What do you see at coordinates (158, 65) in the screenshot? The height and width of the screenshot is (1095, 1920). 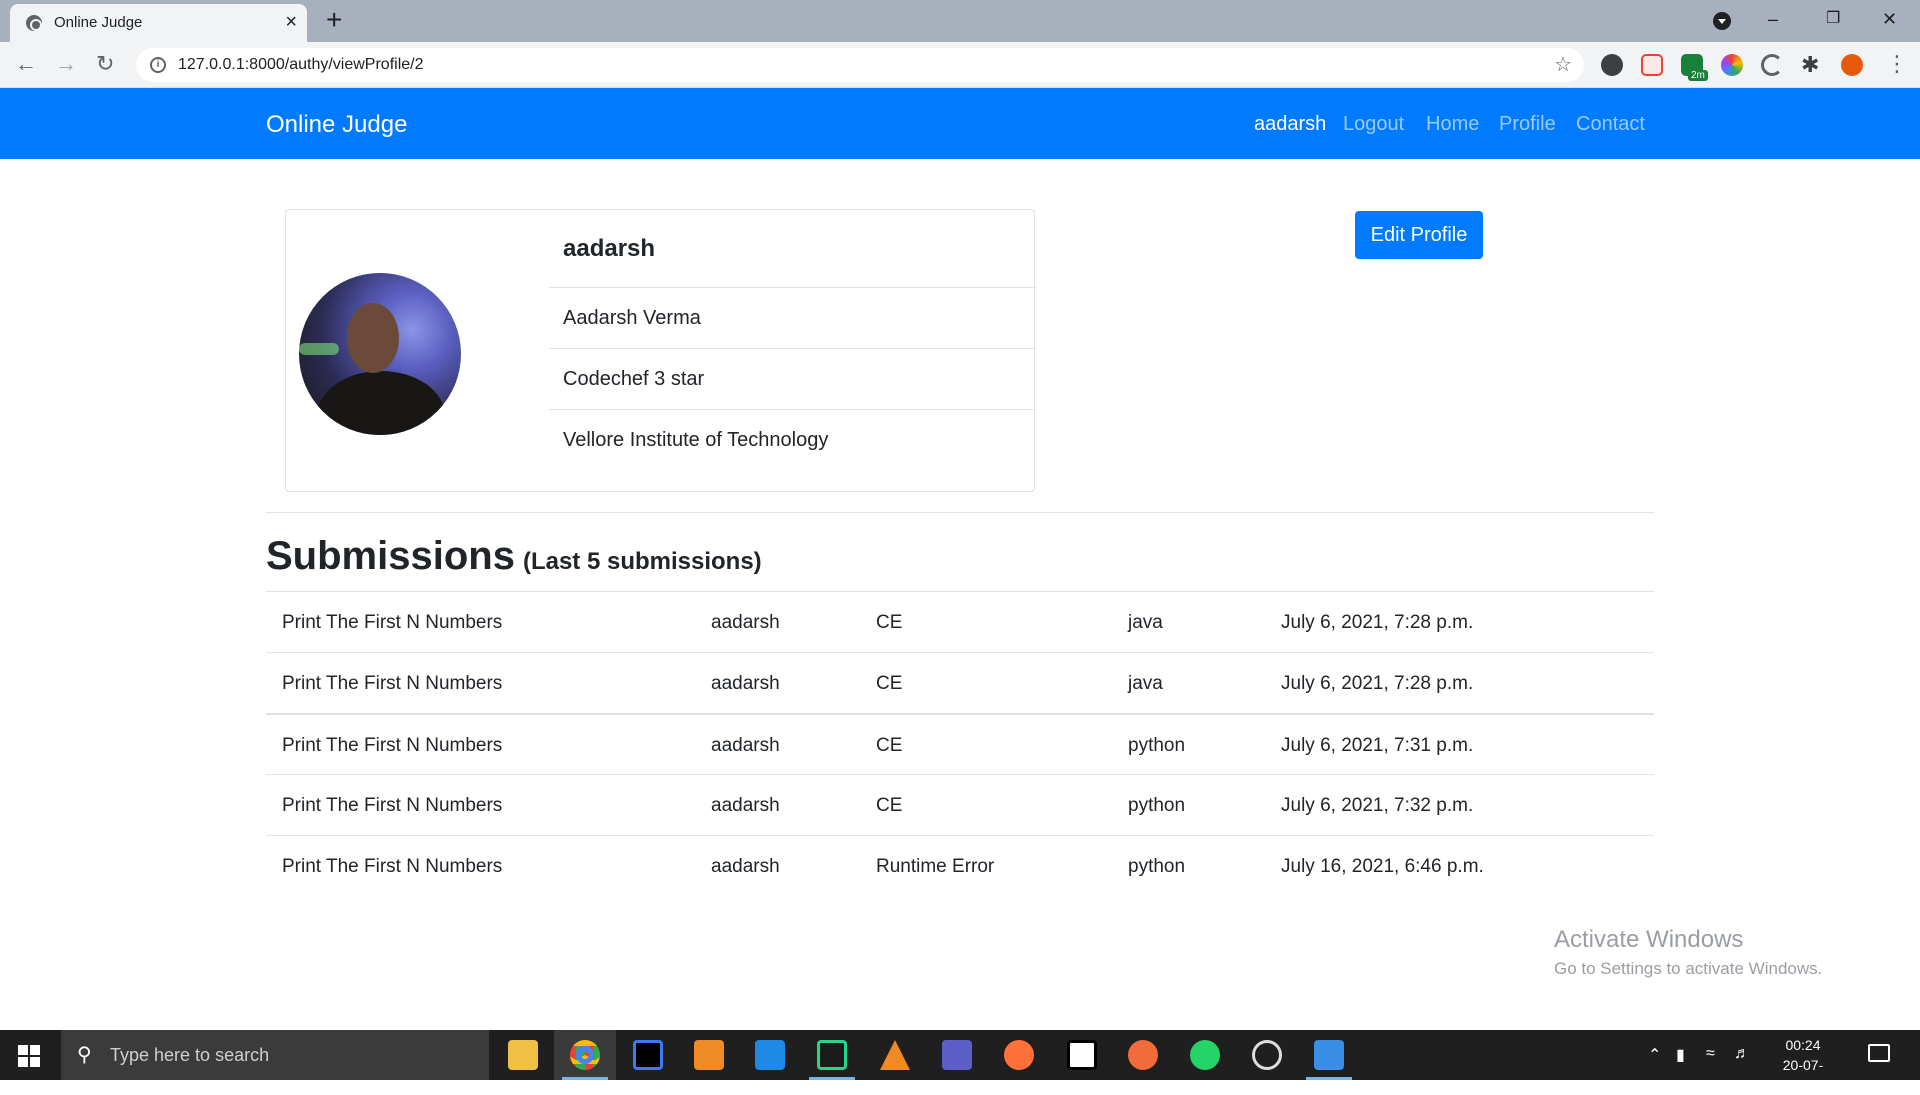 I see `info-icon: i` at bounding box center [158, 65].